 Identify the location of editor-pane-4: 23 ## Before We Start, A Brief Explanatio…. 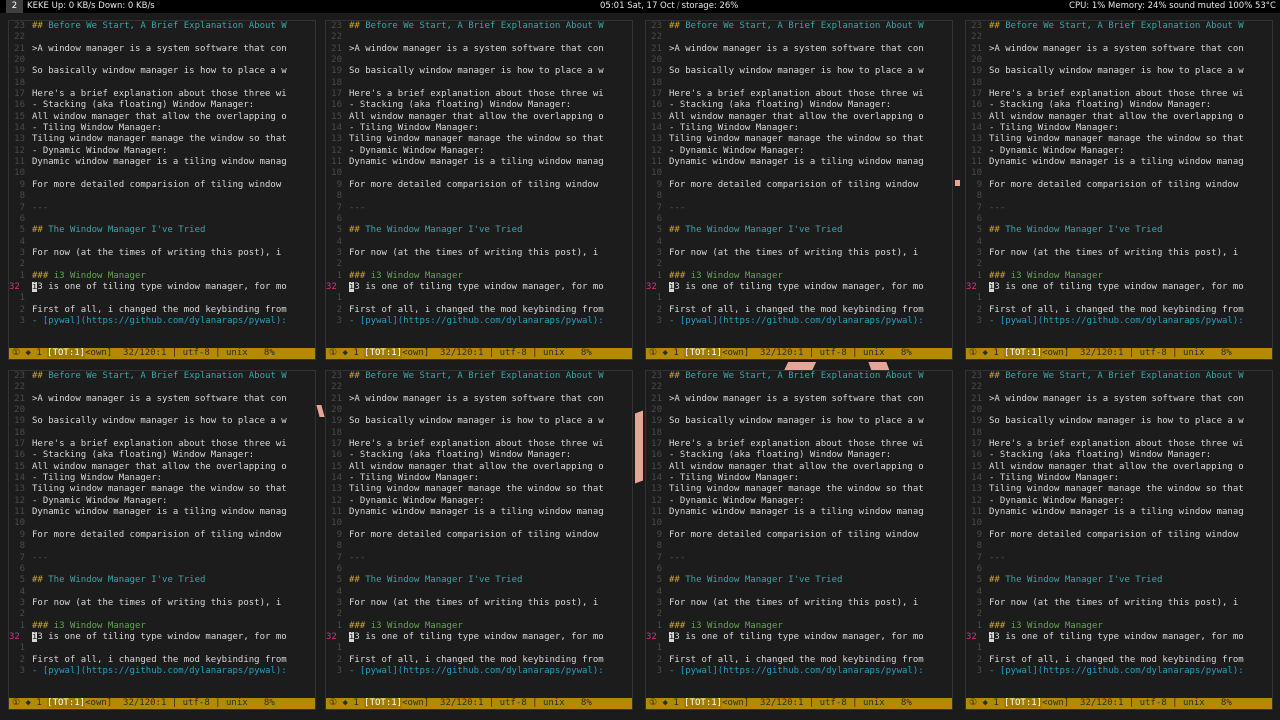
(1119, 190).